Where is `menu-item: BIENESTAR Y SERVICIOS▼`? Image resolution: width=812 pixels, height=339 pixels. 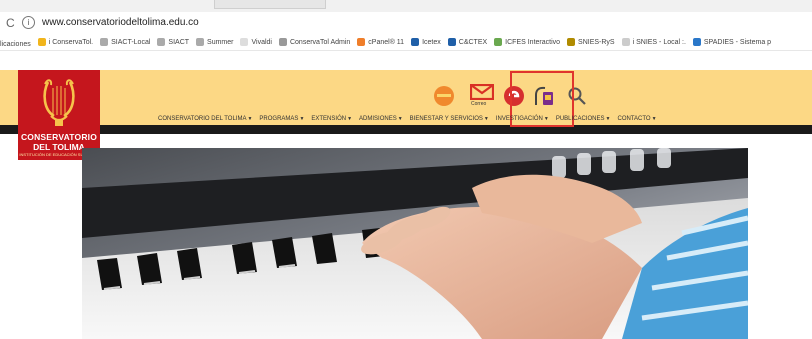
menu-item: BIENESTAR Y SERVICIOS▼ is located at coordinates (451, 119).